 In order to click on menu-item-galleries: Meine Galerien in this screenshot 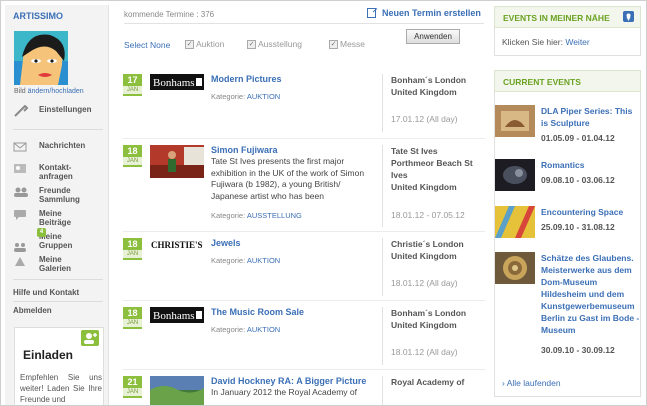, I will do `click(60, 264)`.